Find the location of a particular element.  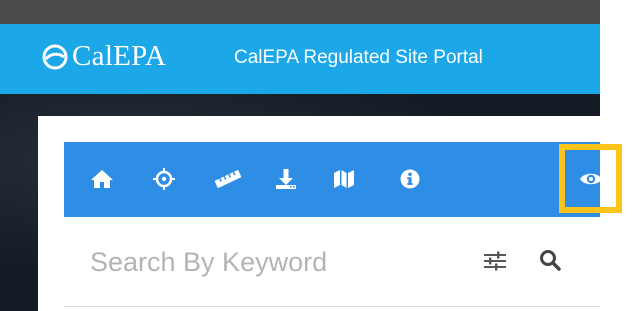

logo-text: CalEPA is located at coordinates (119, 56).